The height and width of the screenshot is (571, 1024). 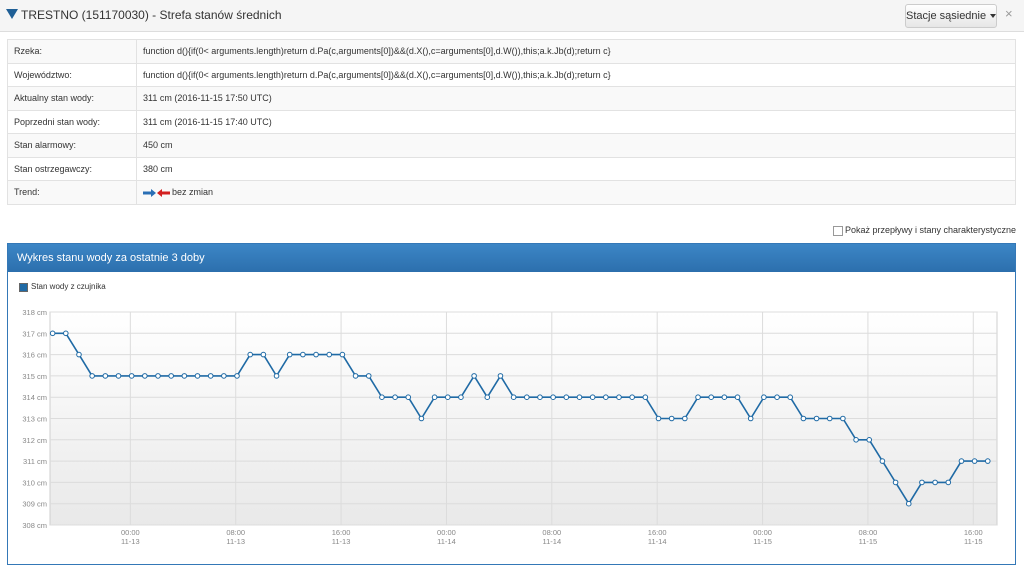 I want to click on row-value: 311 cm (2016-11-15 17:40 UTC), so click(x=576, y=121).